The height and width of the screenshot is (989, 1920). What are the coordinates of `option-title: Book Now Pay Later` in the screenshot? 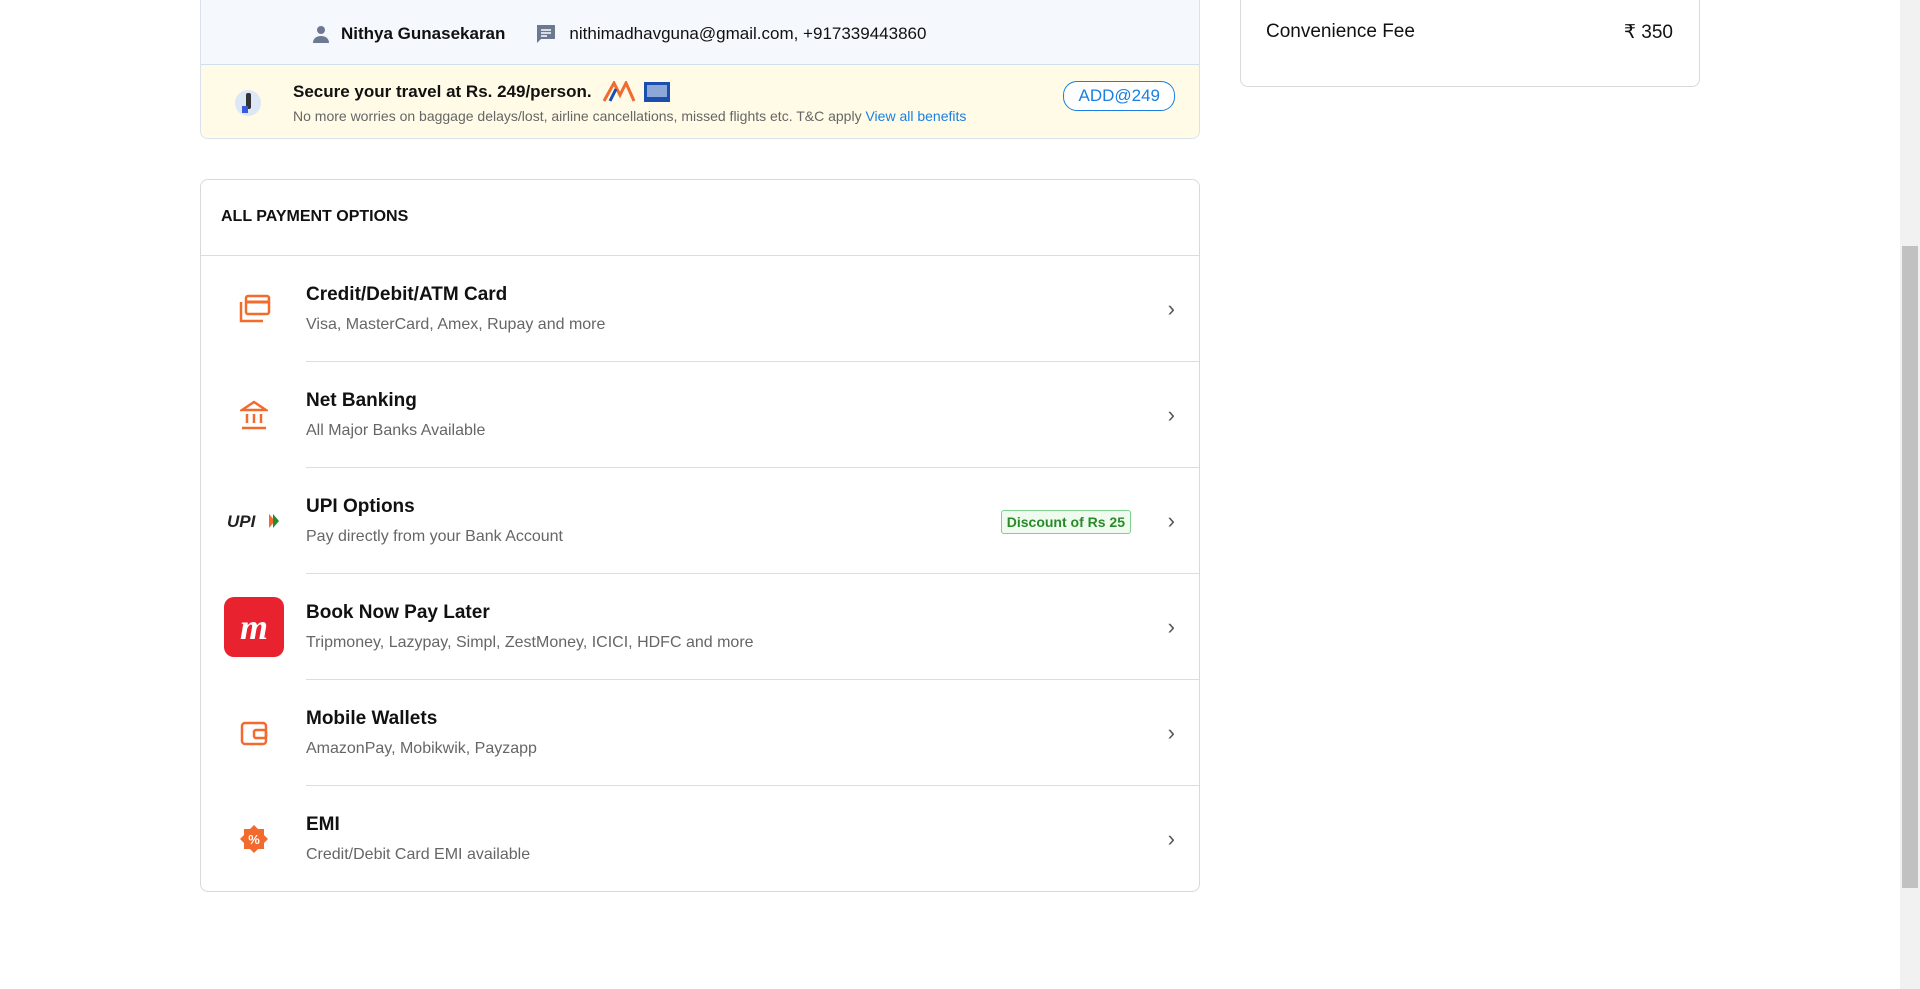 It's located at (398, 612).